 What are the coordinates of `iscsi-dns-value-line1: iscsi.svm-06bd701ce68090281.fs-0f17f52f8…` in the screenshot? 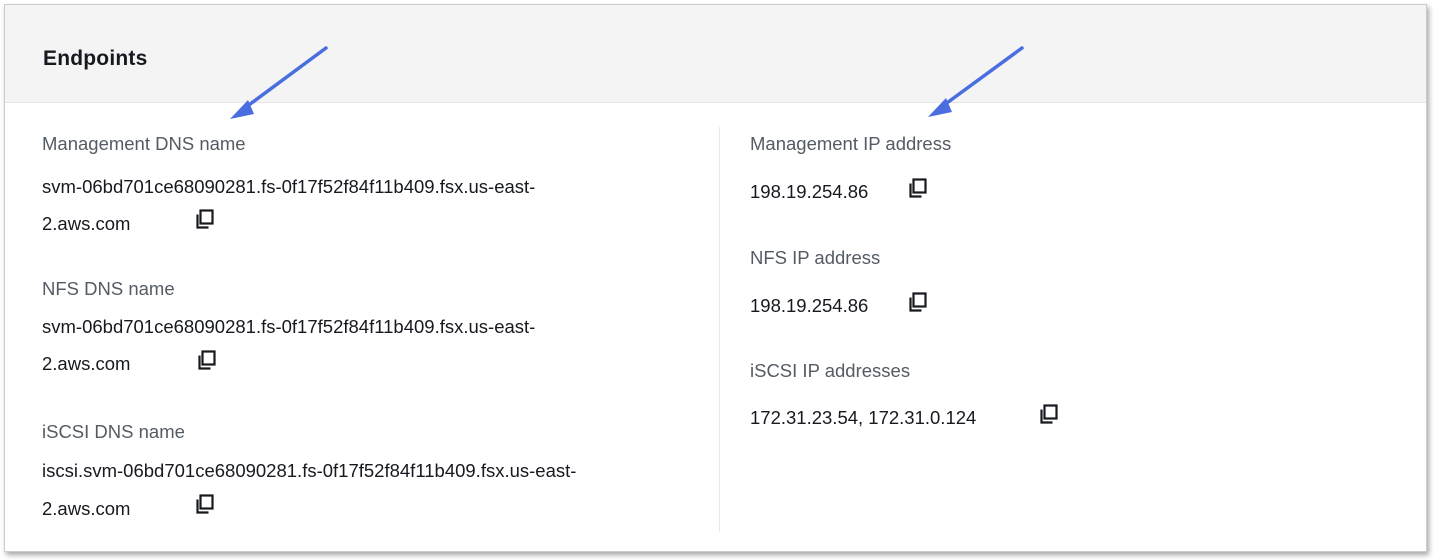 It's located at (309, 470).